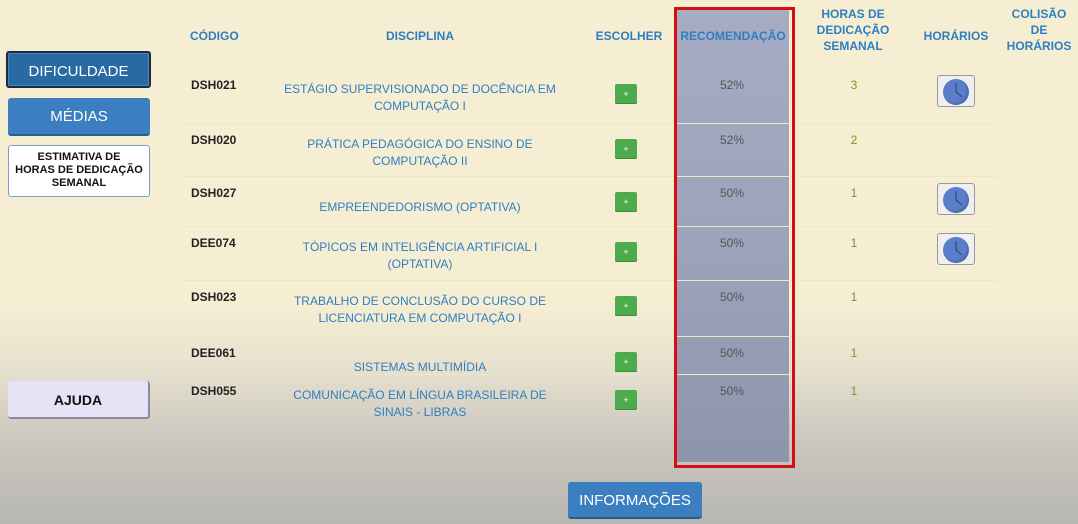 The image size is (1078, 524). What do you see at coordinates (214, 36) in the screenshot?
I see `header-codigo: CÓDIGO` at bounding box center [214, 36].